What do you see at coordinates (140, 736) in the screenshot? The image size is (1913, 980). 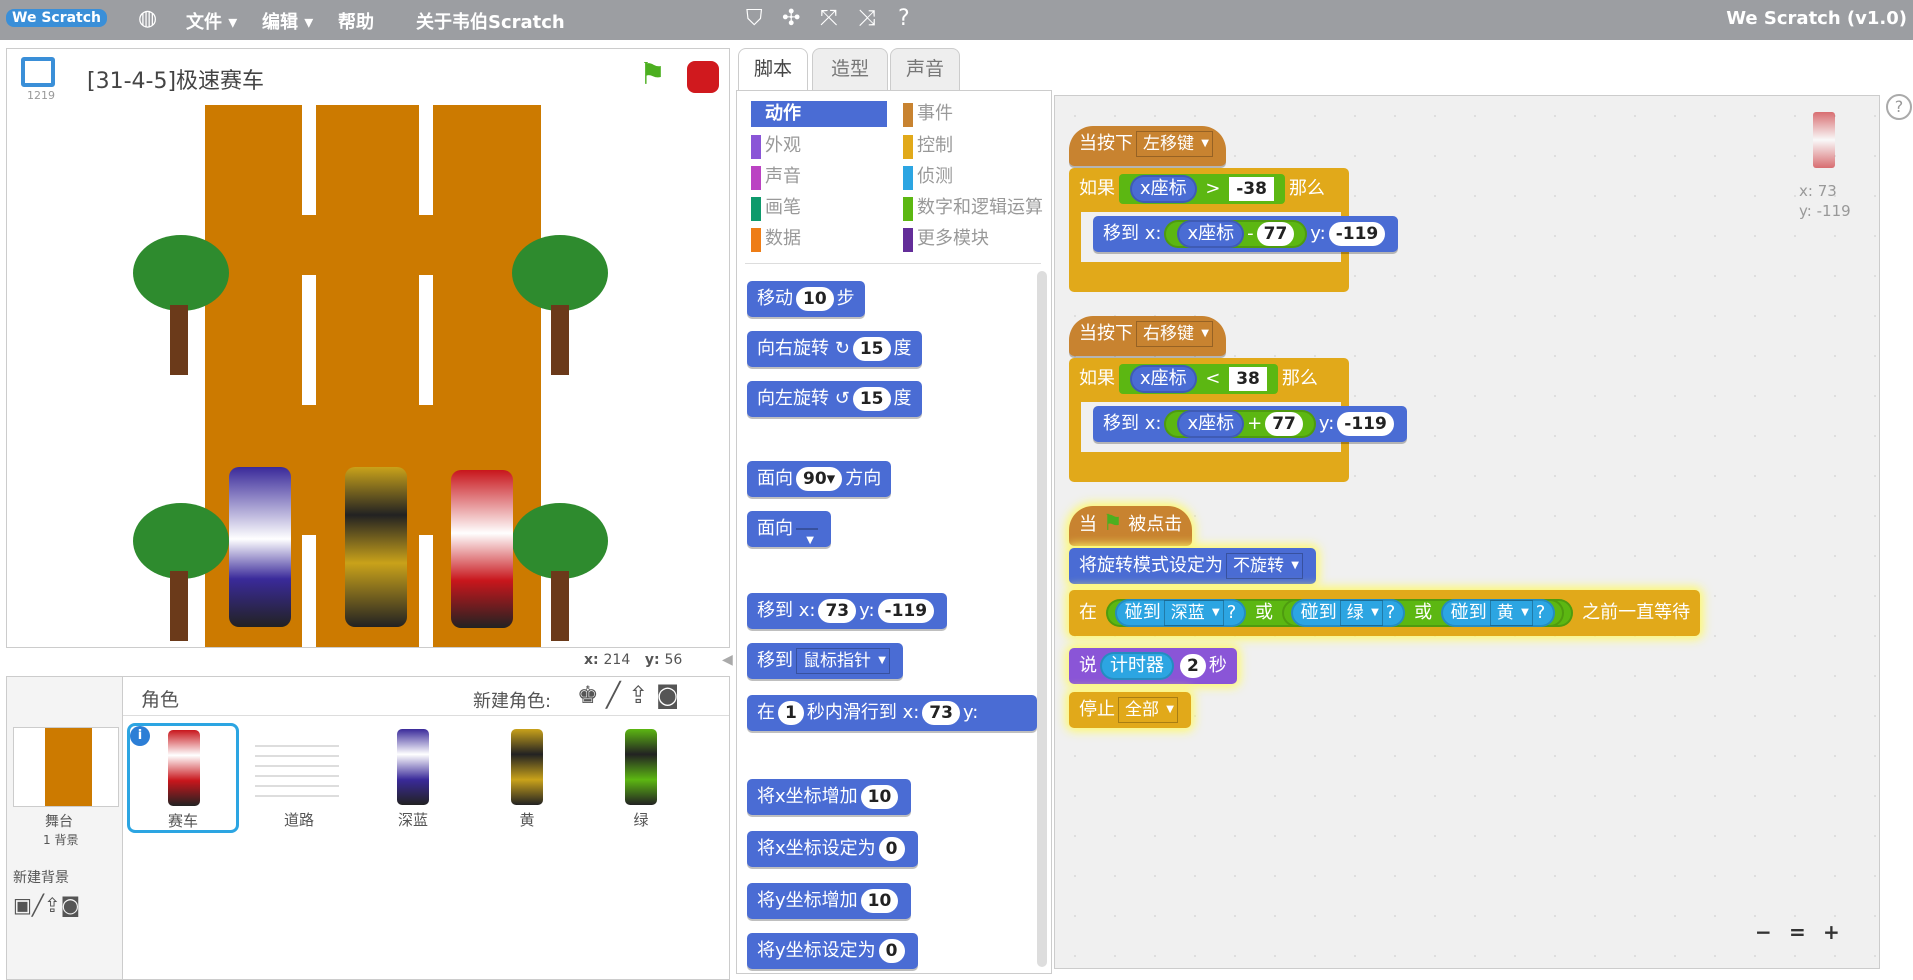 I see `info-icon: i` at bounding box center [140, 736].